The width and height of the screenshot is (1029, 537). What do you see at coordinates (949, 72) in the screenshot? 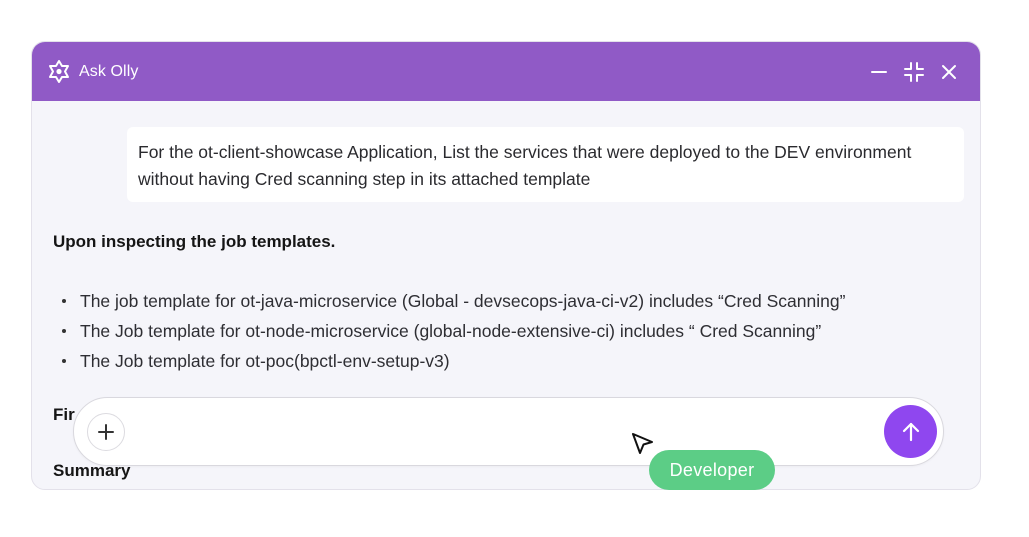
I see `close-icon` at bounding box center [949, 72].